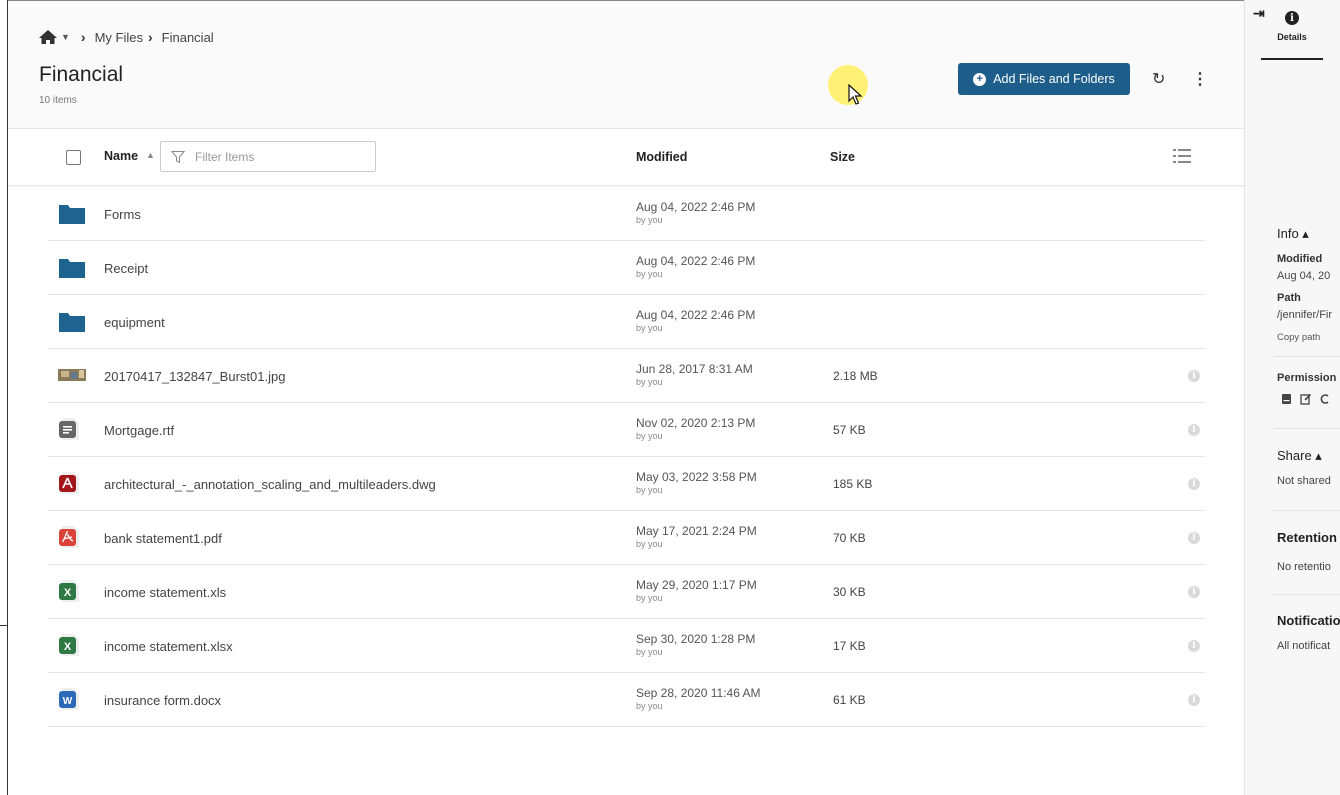 The height and width of the screenshot is (795, 1340). What do you see at coordinates (849, 538) in the screenshot?
I see `file-size: 70 KB` at bounding box center [849, 538].